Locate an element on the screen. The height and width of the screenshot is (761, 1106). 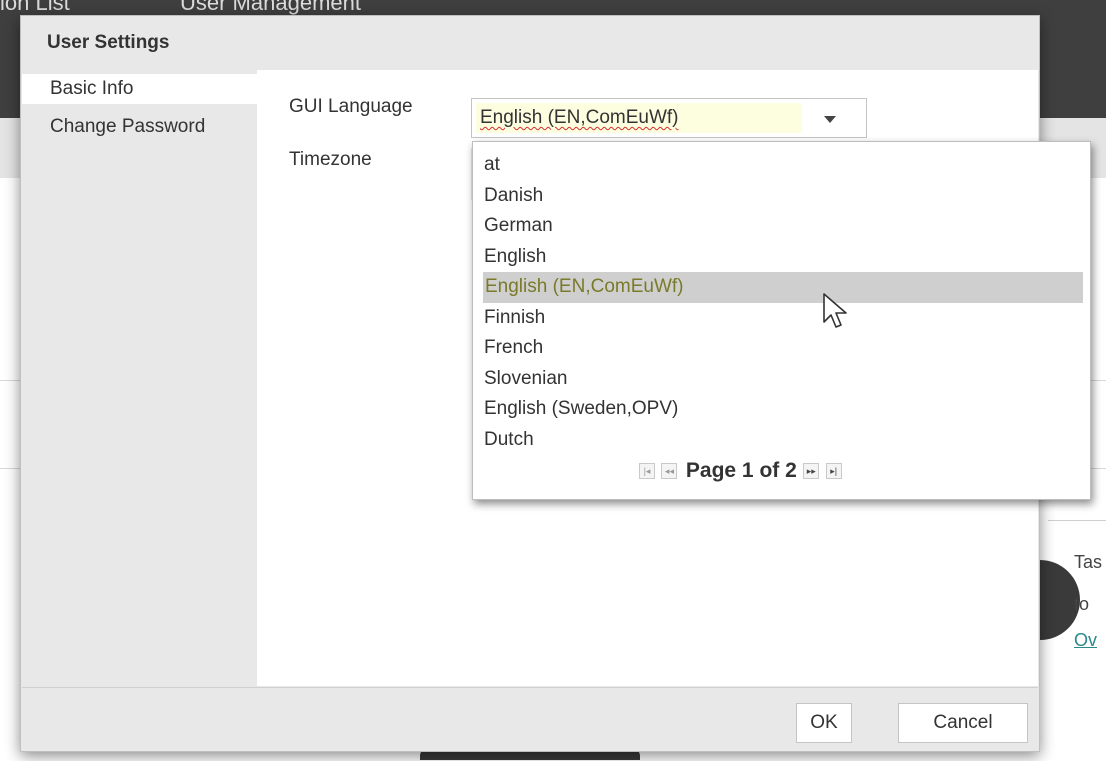
background-tab: User Management is located at coordinates (270, 8).